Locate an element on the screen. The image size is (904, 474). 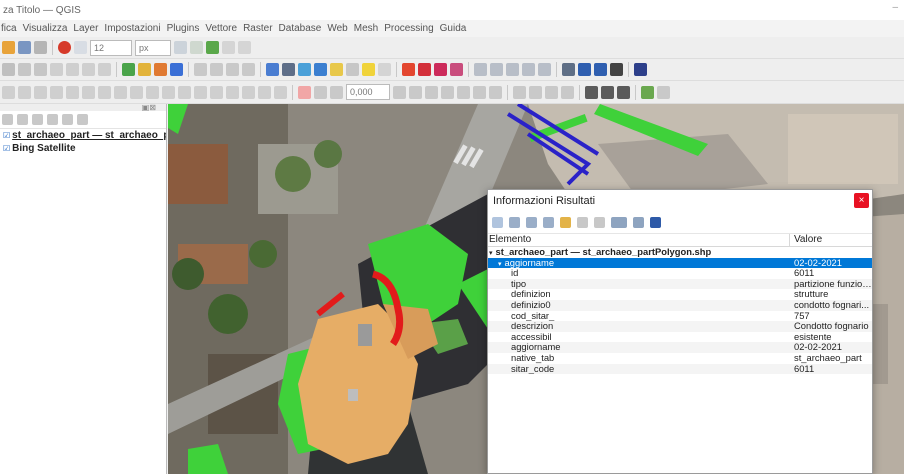
mesh-icon is located at coordinates (519, 92).